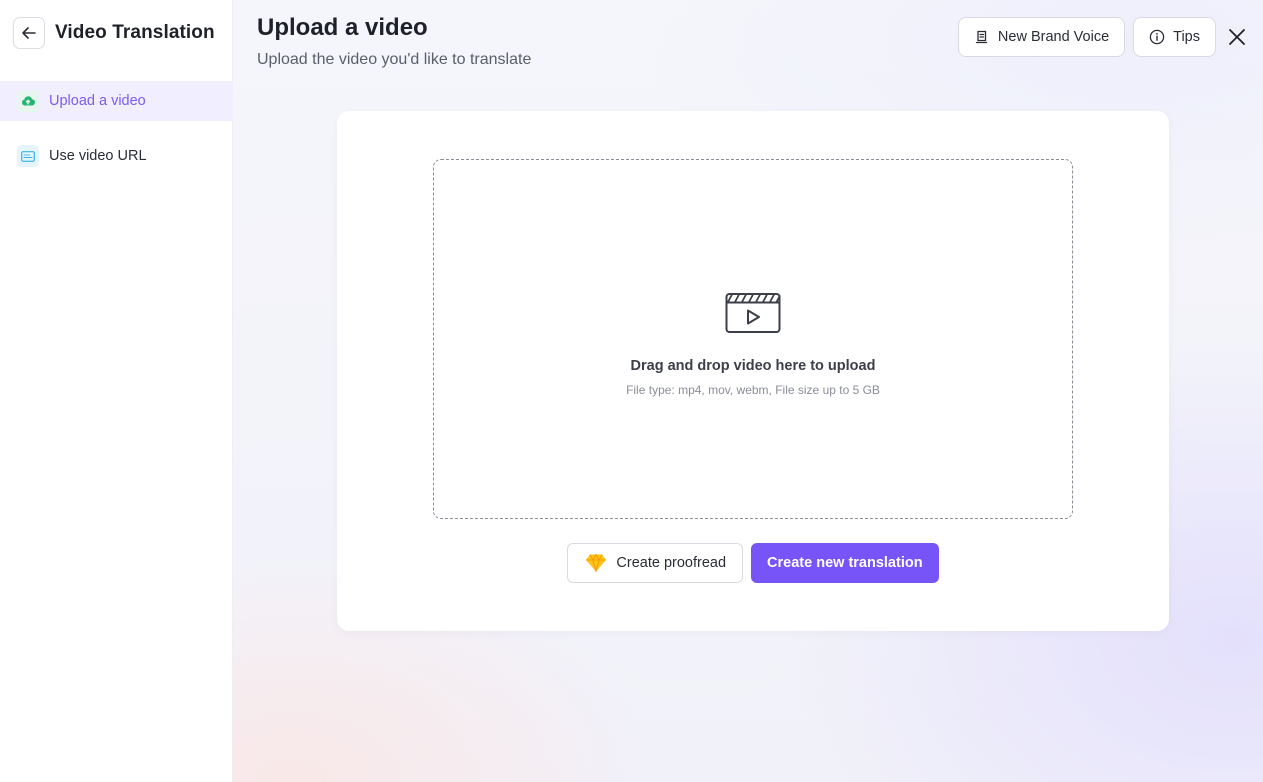 This screenshot has height=782, width=1263. I want to click on top-actions: New Brand Voice Tips, so click(1102, 37).